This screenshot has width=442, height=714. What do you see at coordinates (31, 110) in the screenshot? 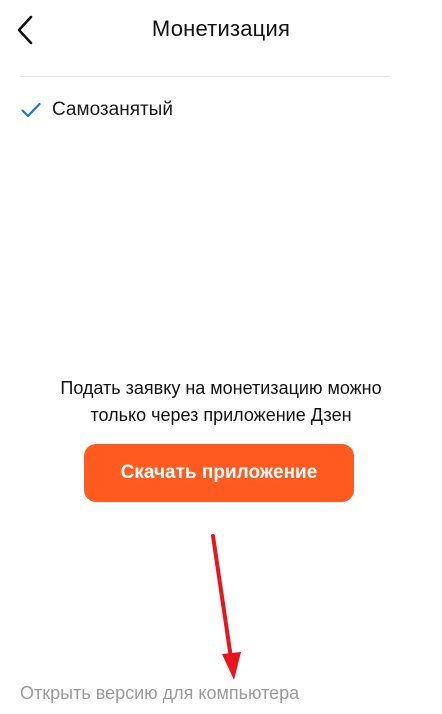
I see `checkmark-icon` at bounding box center [31, 110].